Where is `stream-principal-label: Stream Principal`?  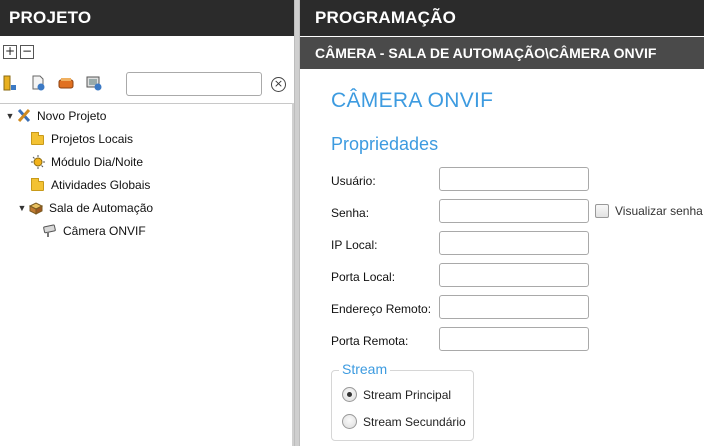 stream-principal-label: Stream Principal is located at coordinates (407, 395).